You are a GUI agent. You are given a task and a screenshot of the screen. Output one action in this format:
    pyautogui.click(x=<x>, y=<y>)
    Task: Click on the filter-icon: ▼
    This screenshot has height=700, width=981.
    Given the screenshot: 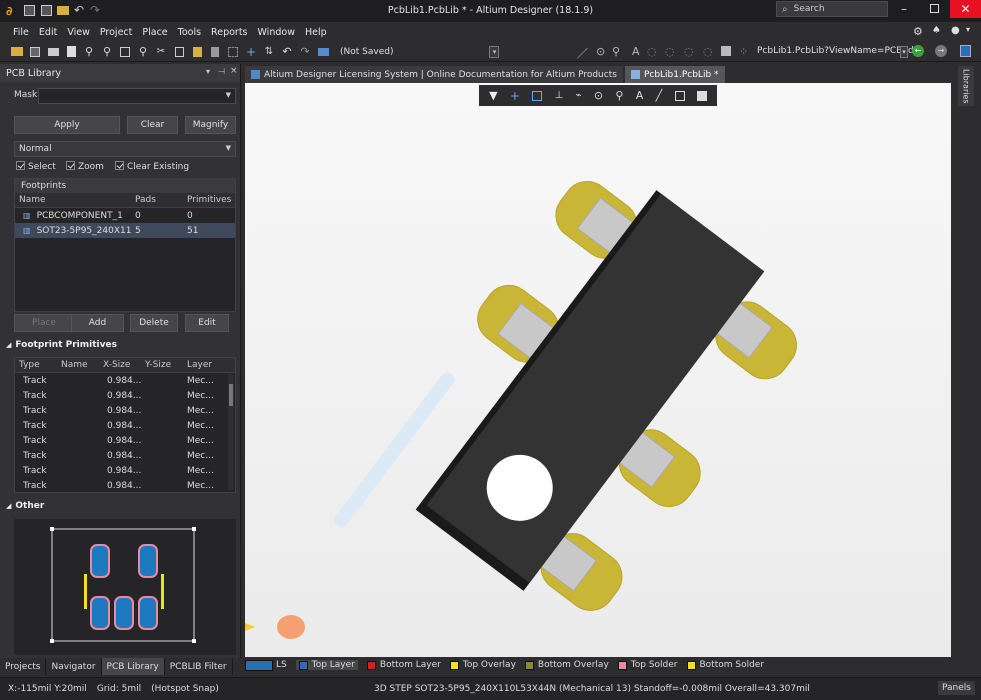 What is the action you would take?
    pyautogui.click(x=493, y=95)
    